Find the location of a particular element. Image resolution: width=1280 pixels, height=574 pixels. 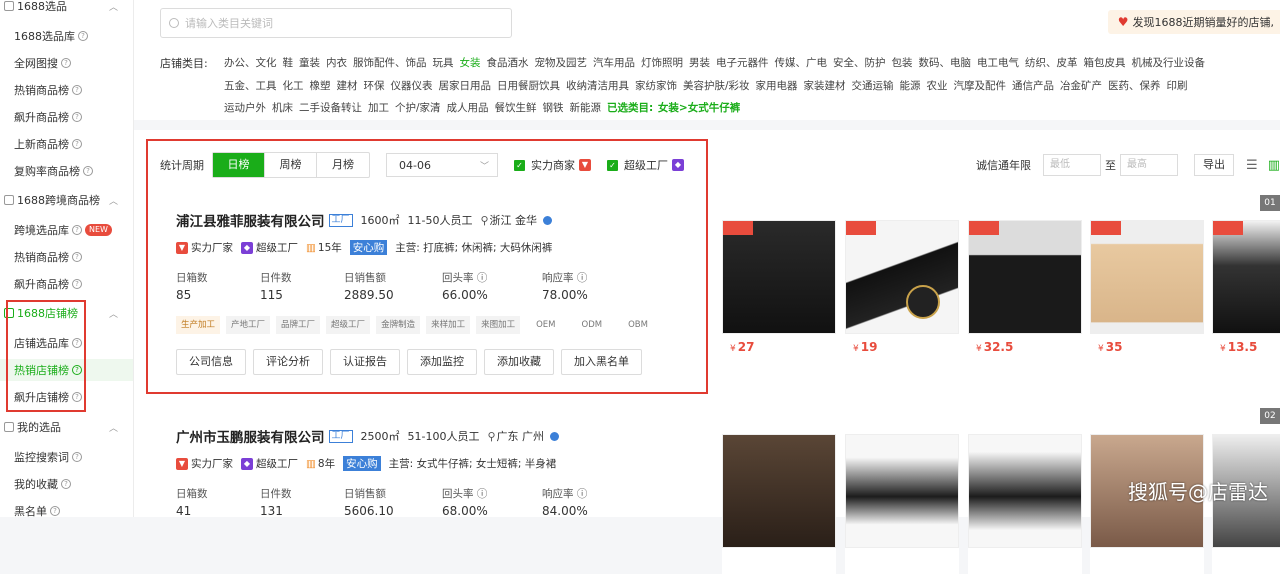

category-option: 箱包皮具 is located at coordinates (1105, 63).